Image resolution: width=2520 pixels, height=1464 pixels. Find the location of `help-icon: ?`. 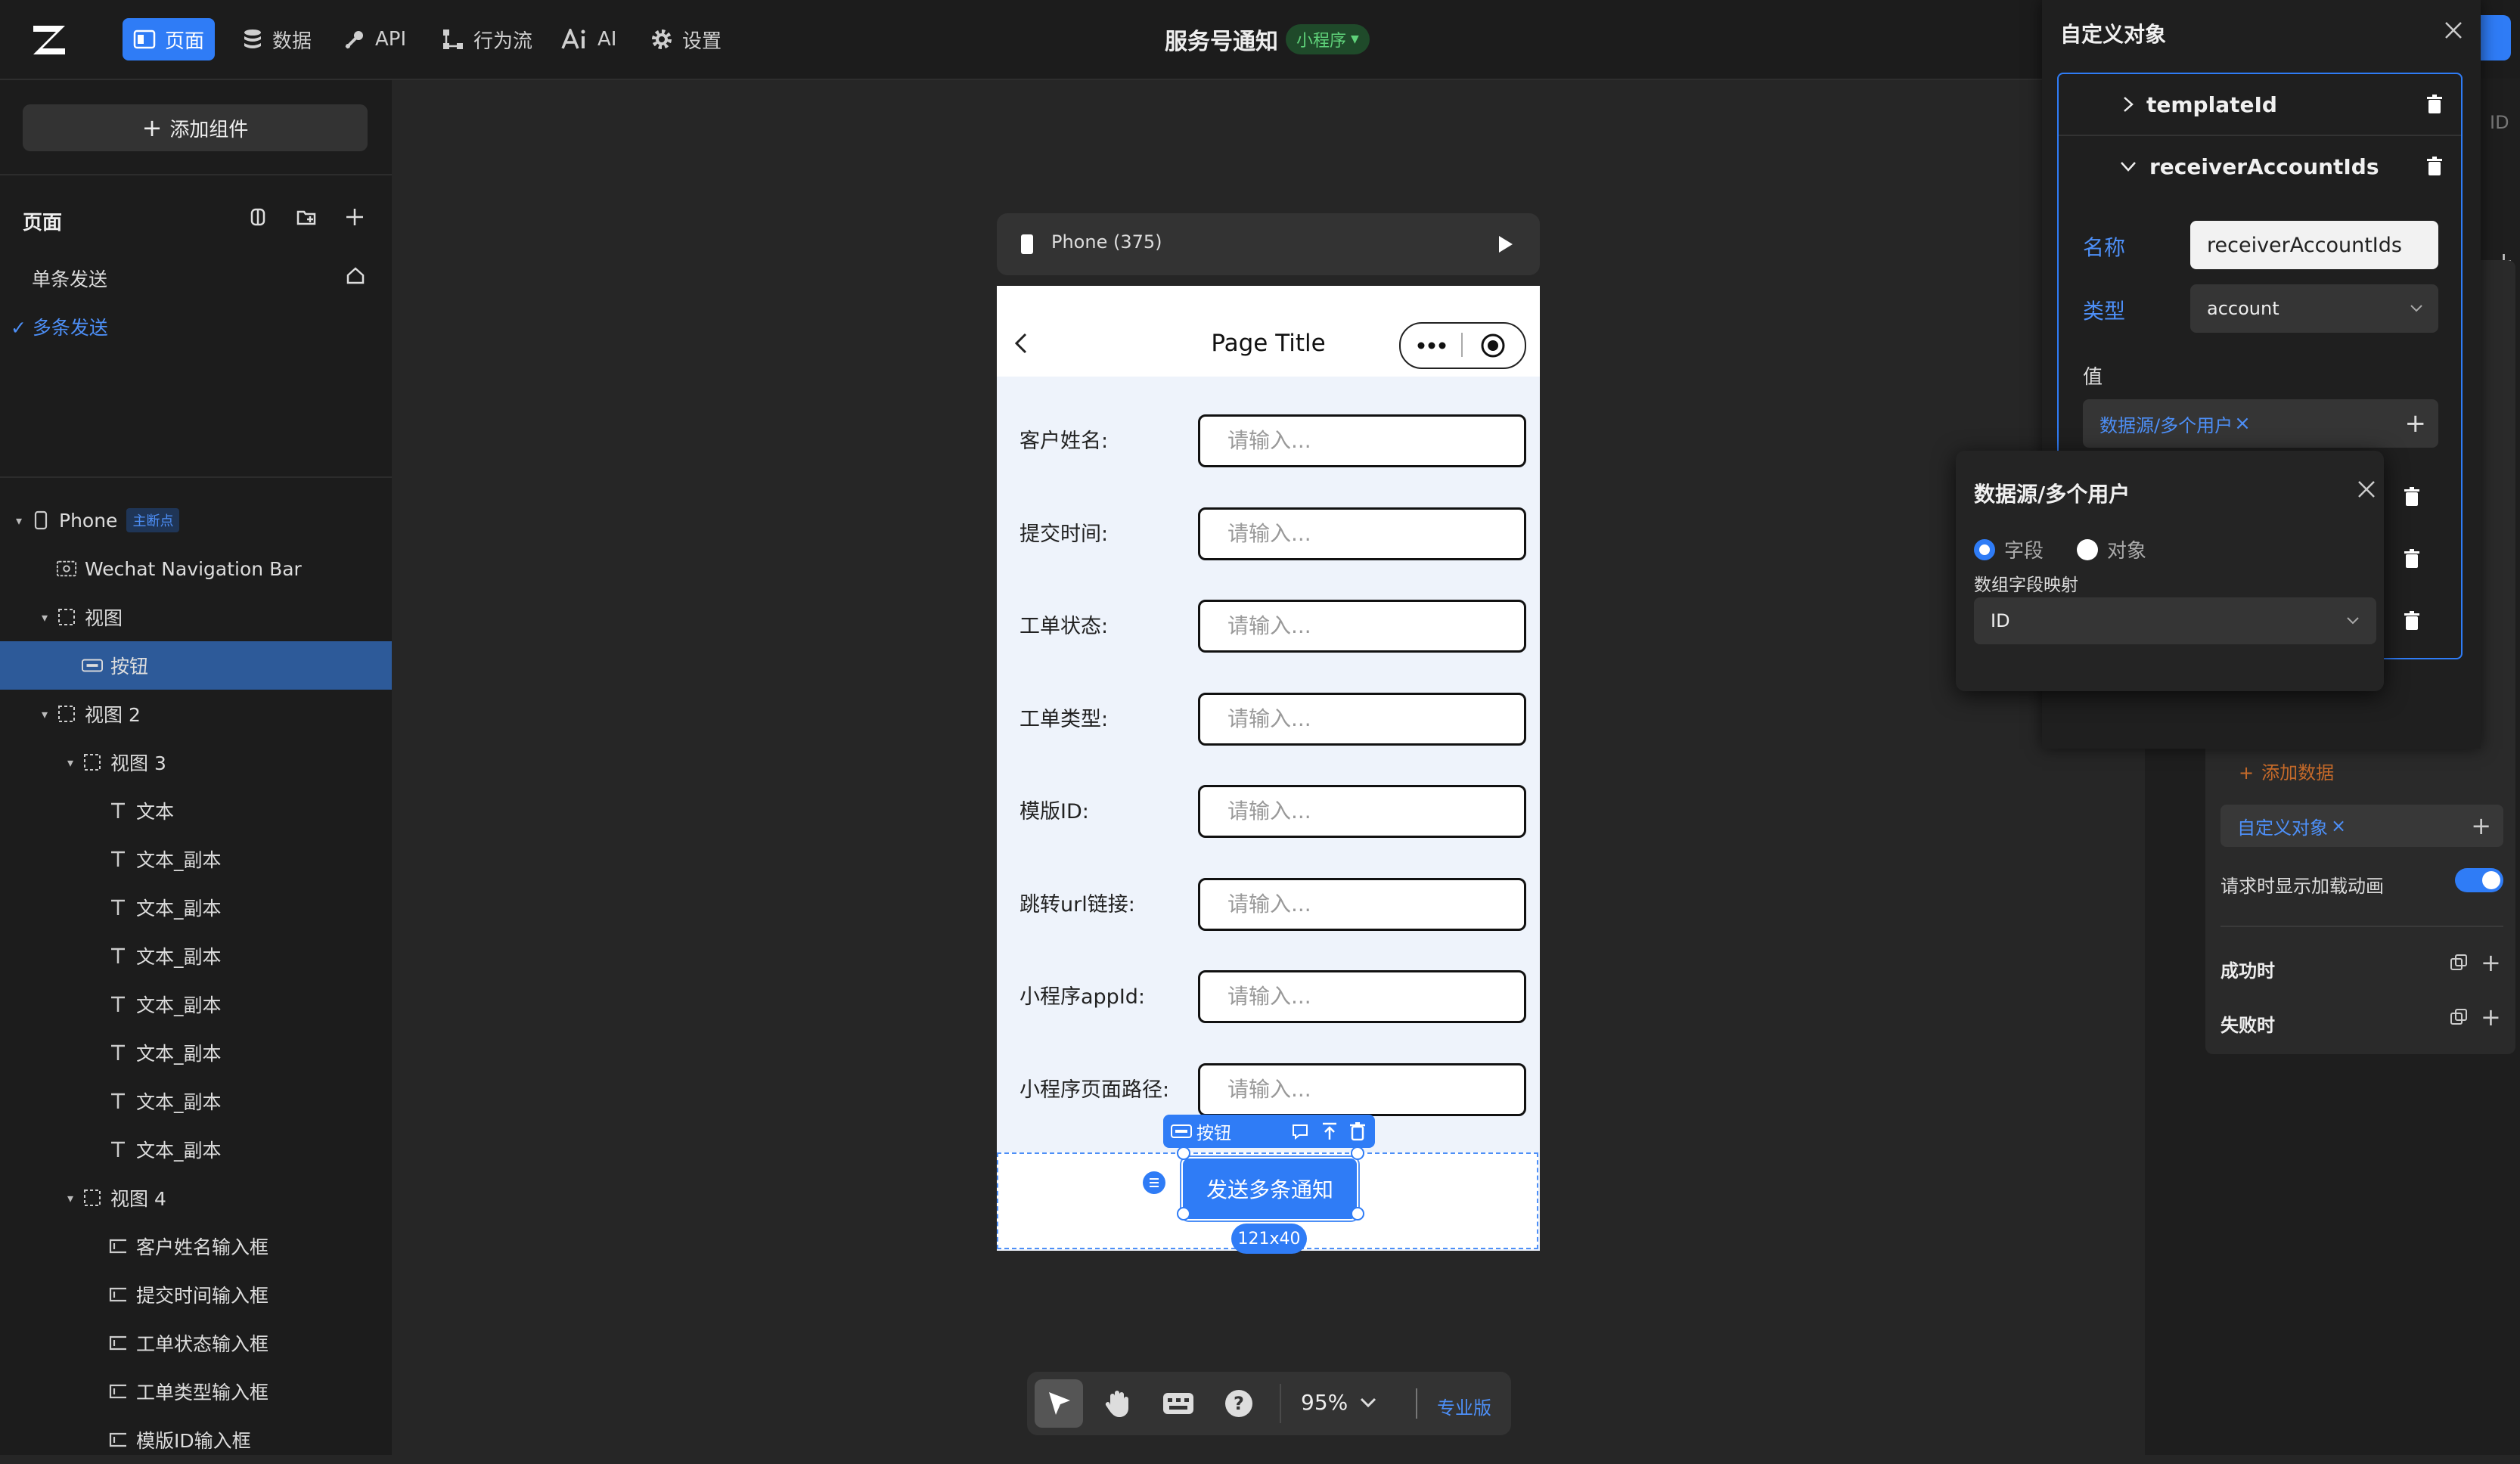

help-icon: ? is located at coordinates (1239, 1403).